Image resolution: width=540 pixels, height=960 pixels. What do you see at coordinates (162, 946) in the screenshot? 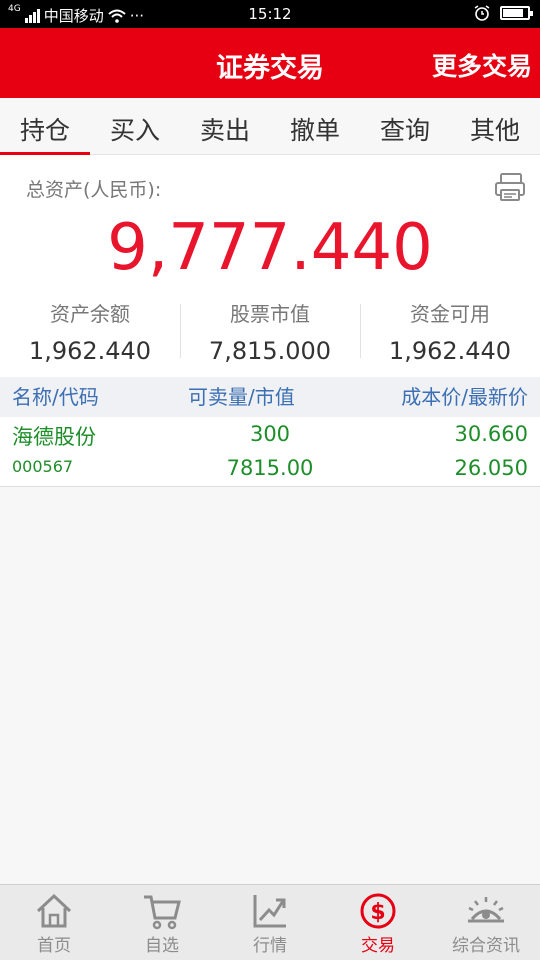
I see `nav-label: 自选` at bounding box center [162, 946].